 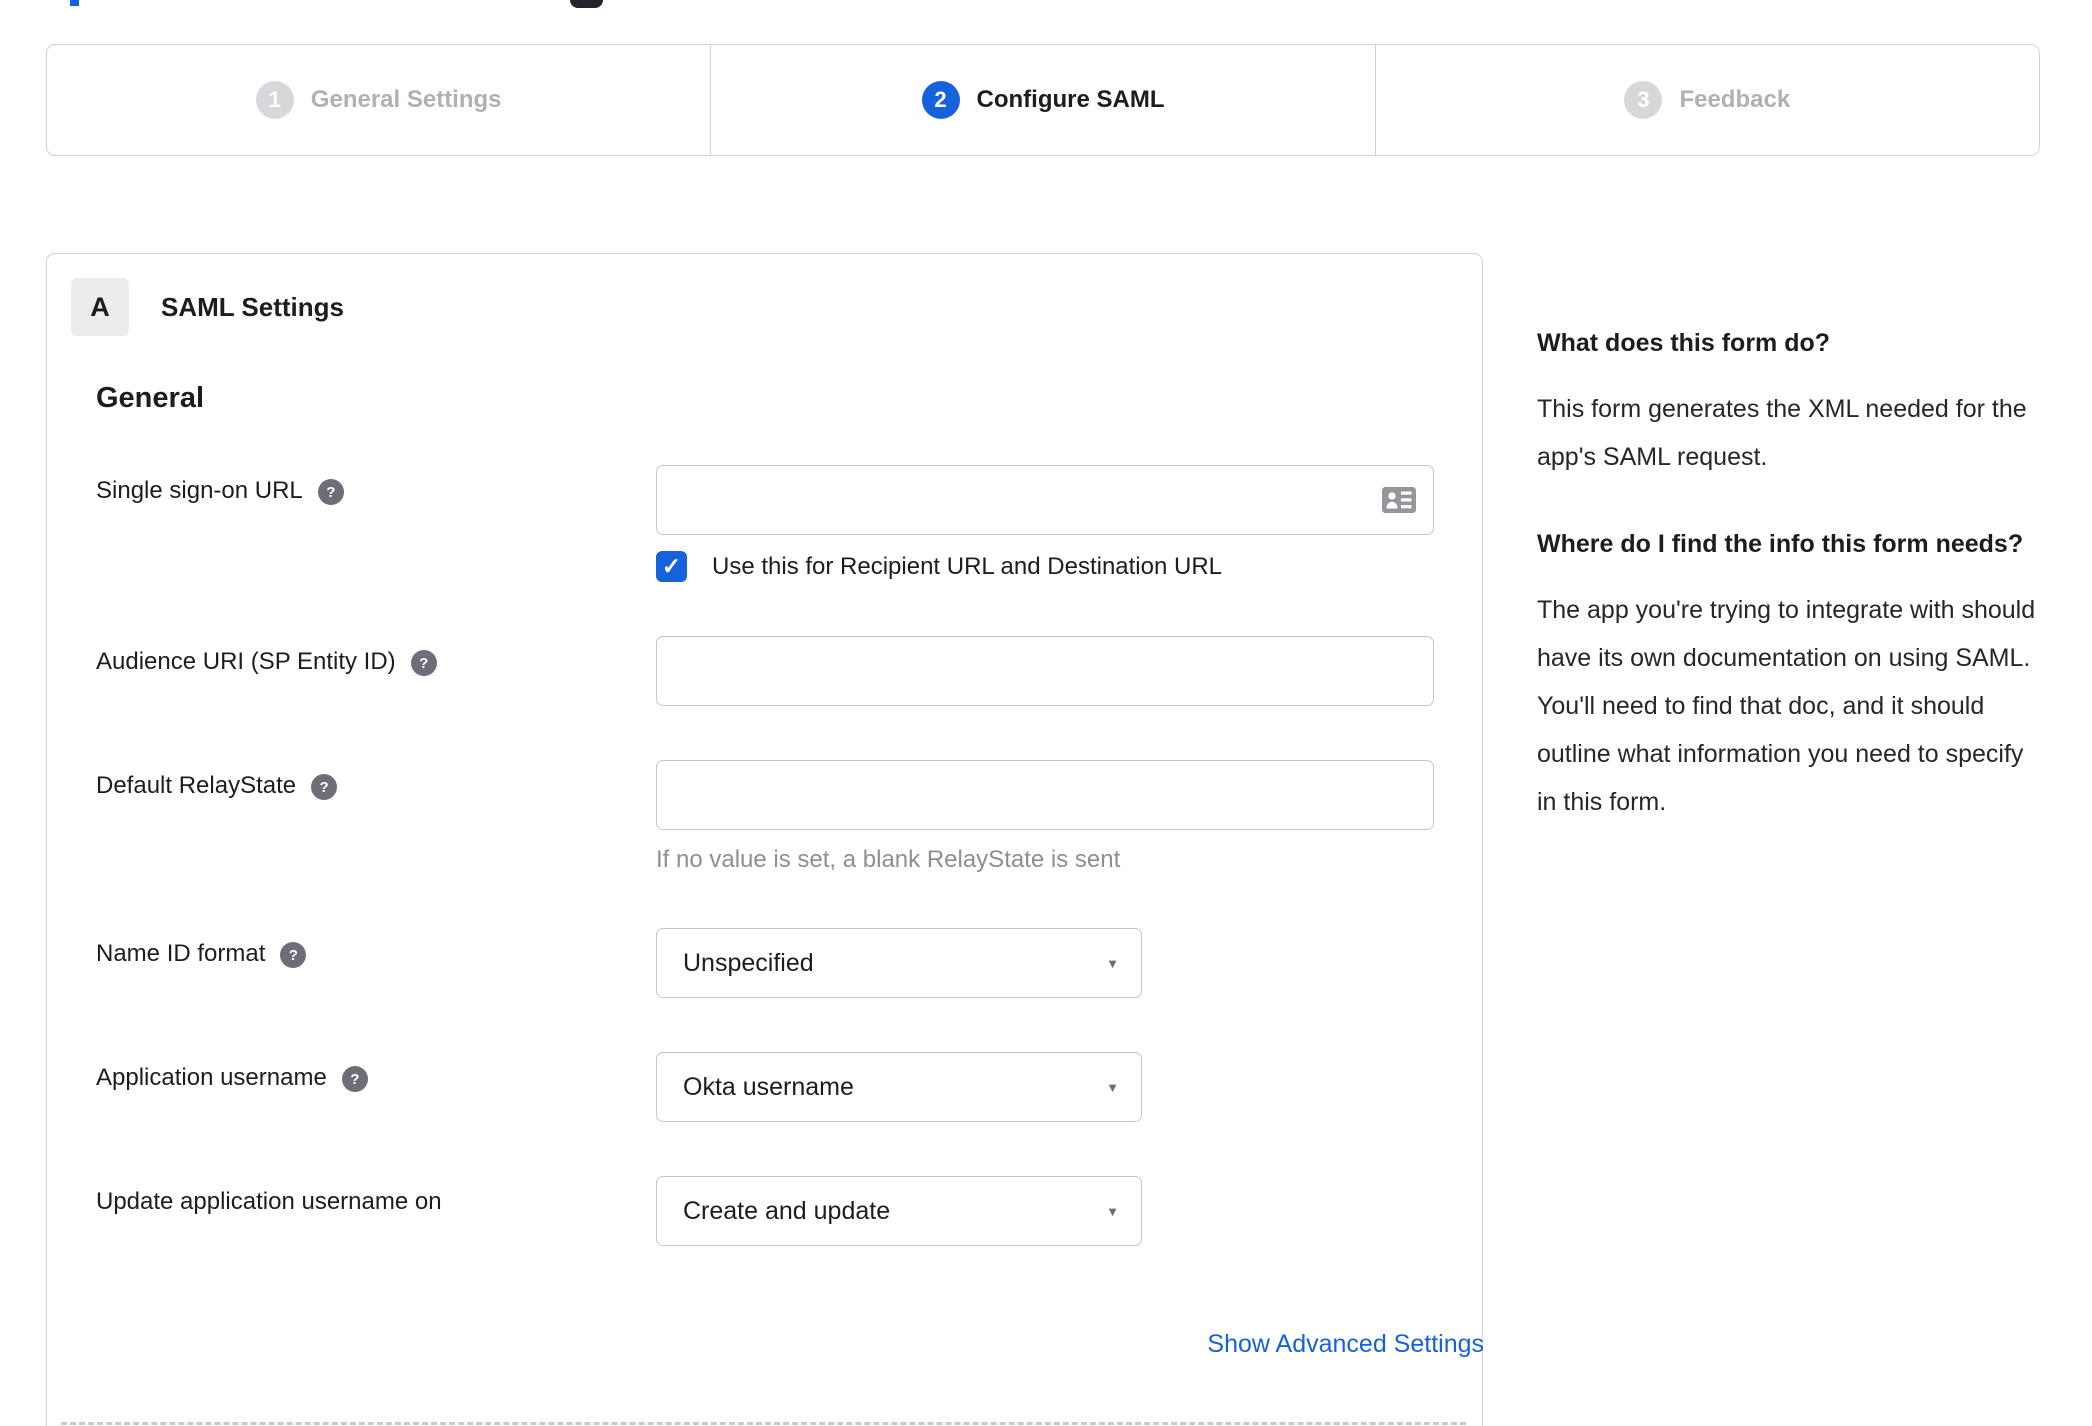 What do you see at coordinates (252, 306) in the screenshot?
I see `panel-title: SAML Settings` at bounding box center [252, 306].